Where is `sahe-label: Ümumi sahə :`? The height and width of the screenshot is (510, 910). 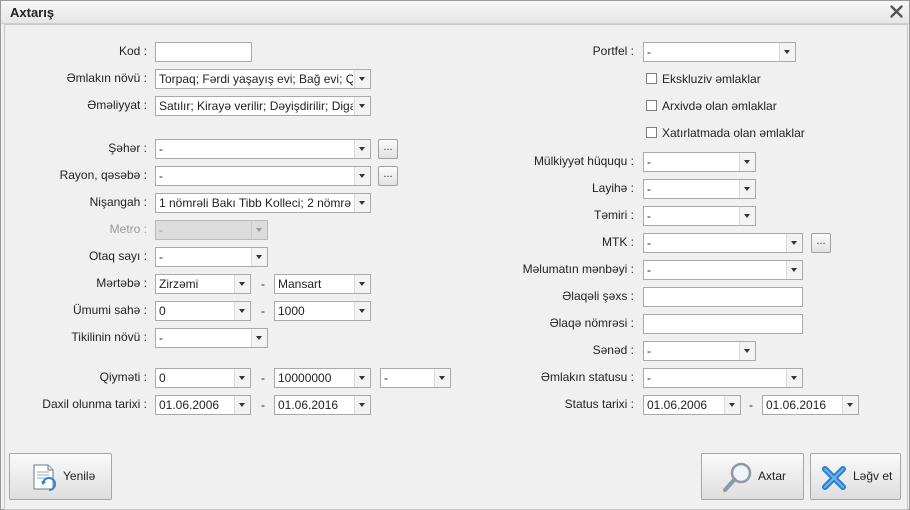
sahe-label: Ümumi sahə : is located at coordinates (109, 310).